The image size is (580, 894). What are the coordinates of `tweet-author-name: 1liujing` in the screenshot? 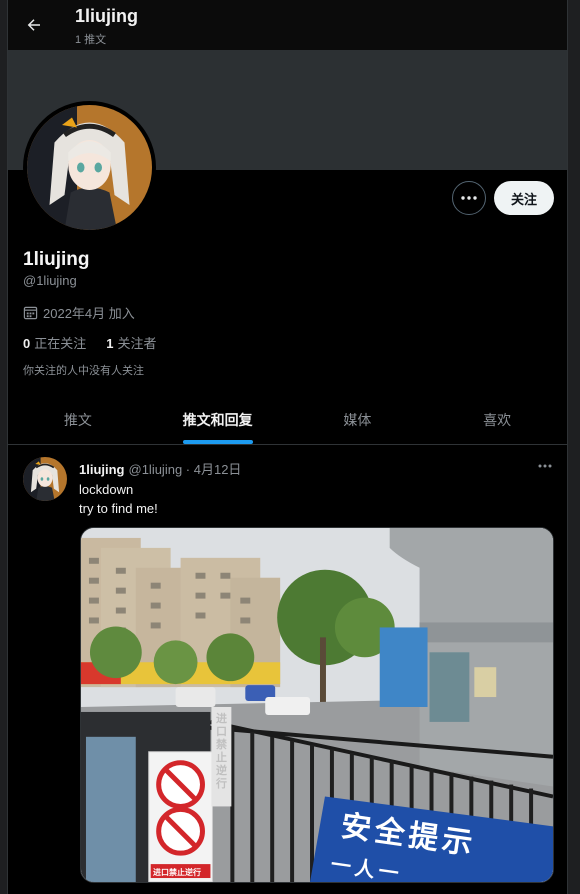 It's located at (102, 469).